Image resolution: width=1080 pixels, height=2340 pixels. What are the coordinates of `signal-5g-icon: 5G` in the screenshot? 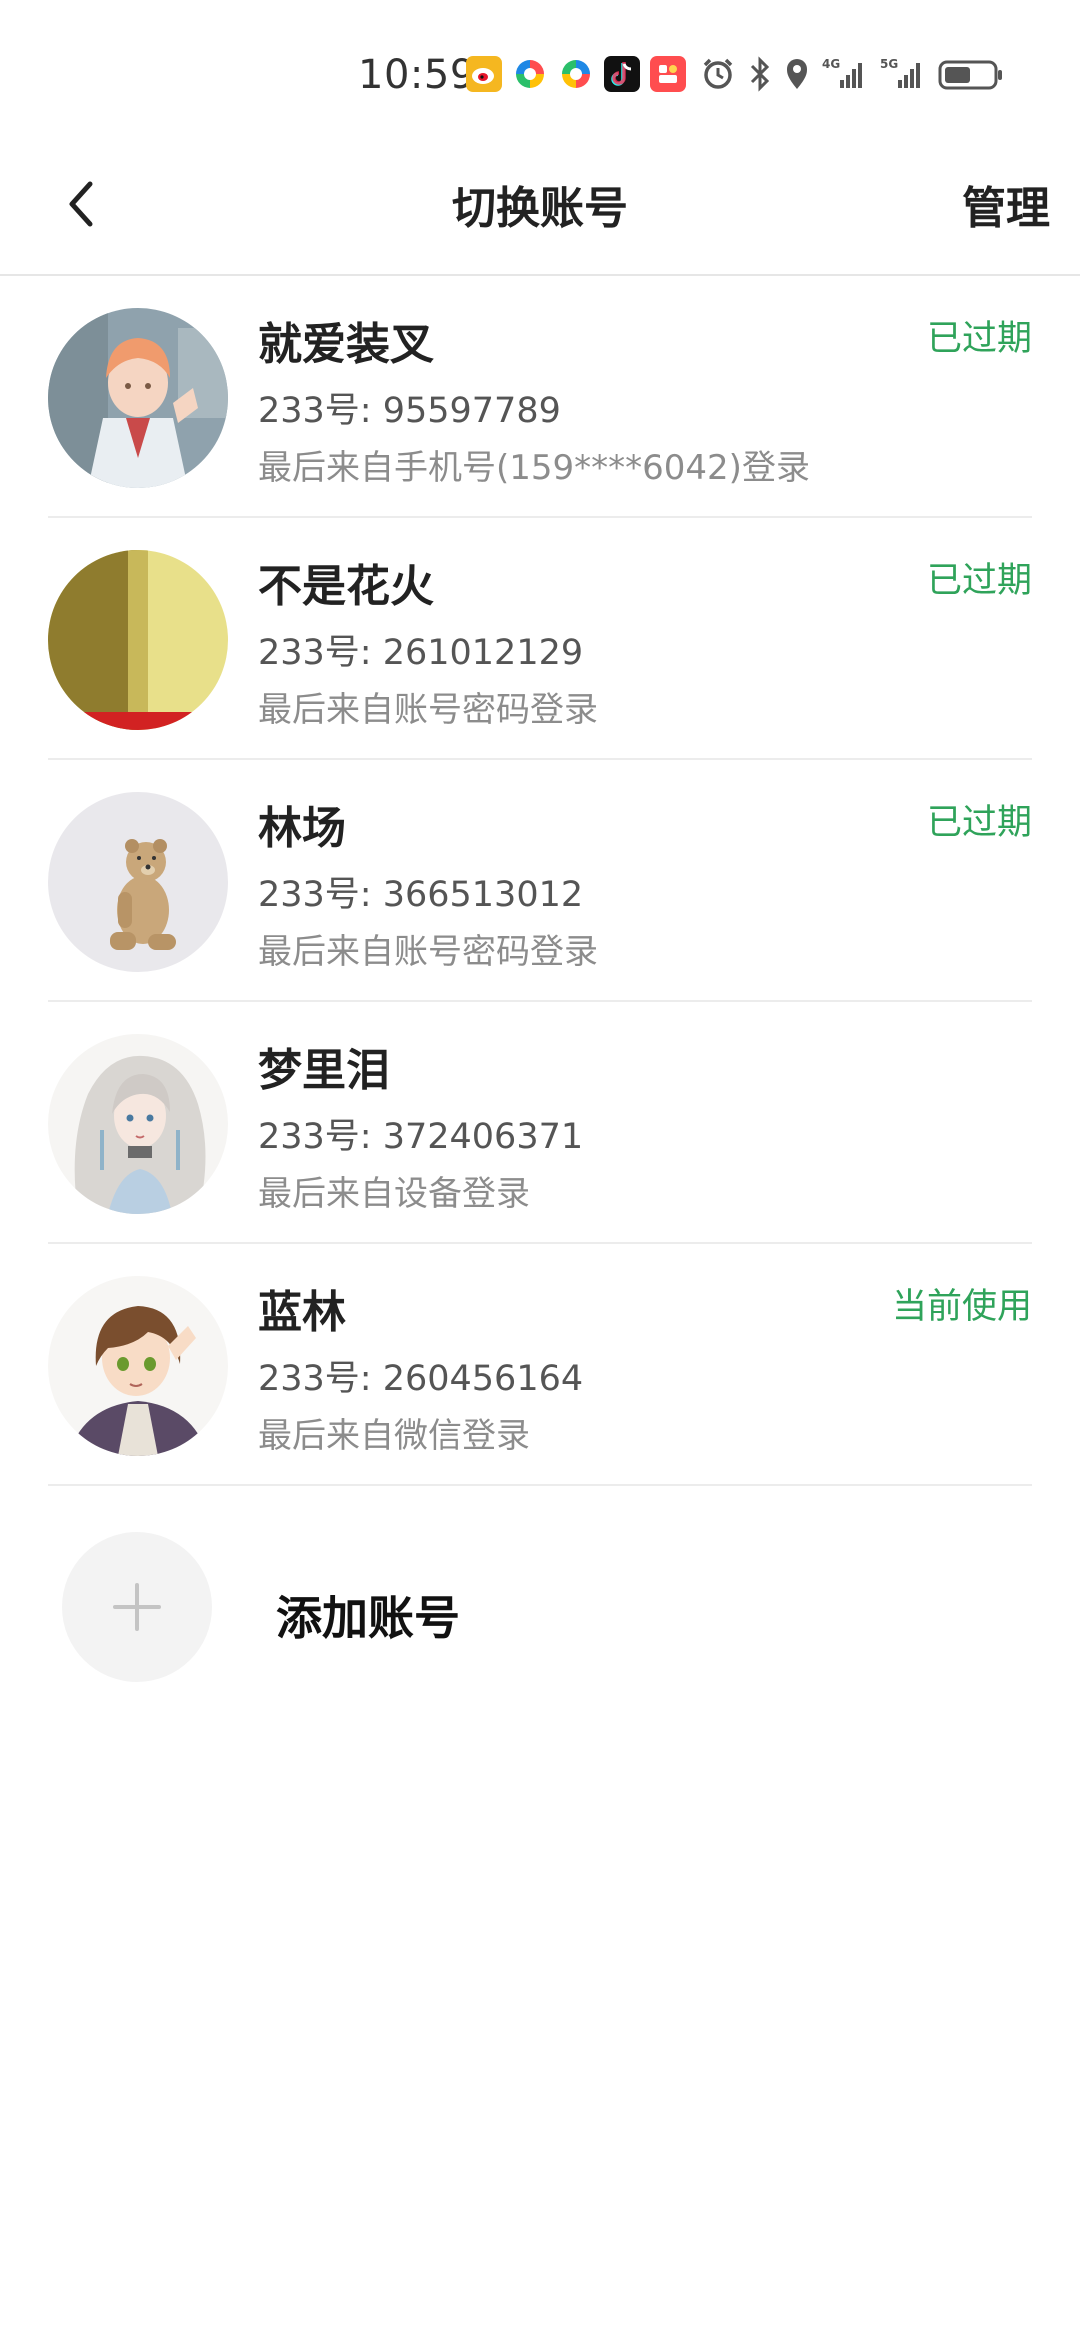 It's located at (903, 74).